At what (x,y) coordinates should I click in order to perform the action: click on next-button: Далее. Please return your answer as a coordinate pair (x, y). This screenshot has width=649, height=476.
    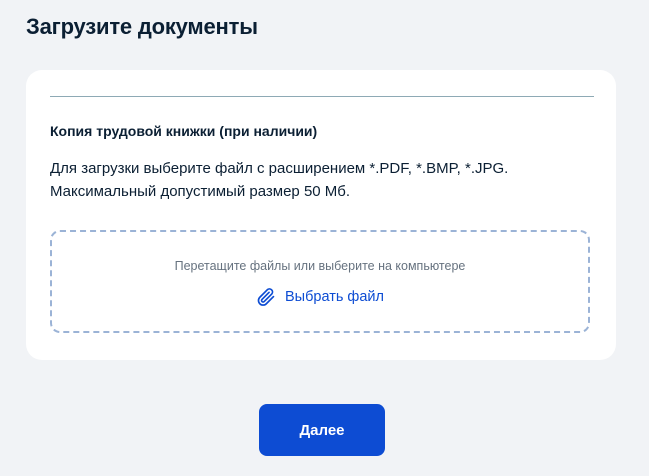
    Looking at the image, I should click on (322, 430).